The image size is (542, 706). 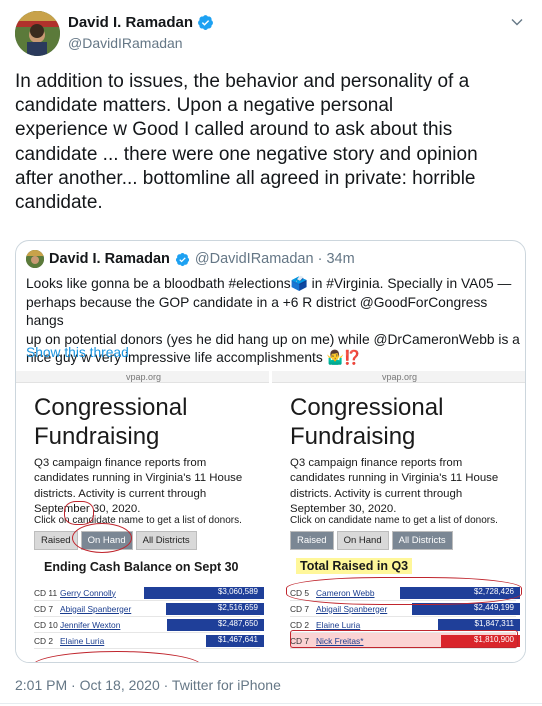 I want to click on table-row: CD 2 Elaine Luria $1,467,641, so click(x=149, y=641).